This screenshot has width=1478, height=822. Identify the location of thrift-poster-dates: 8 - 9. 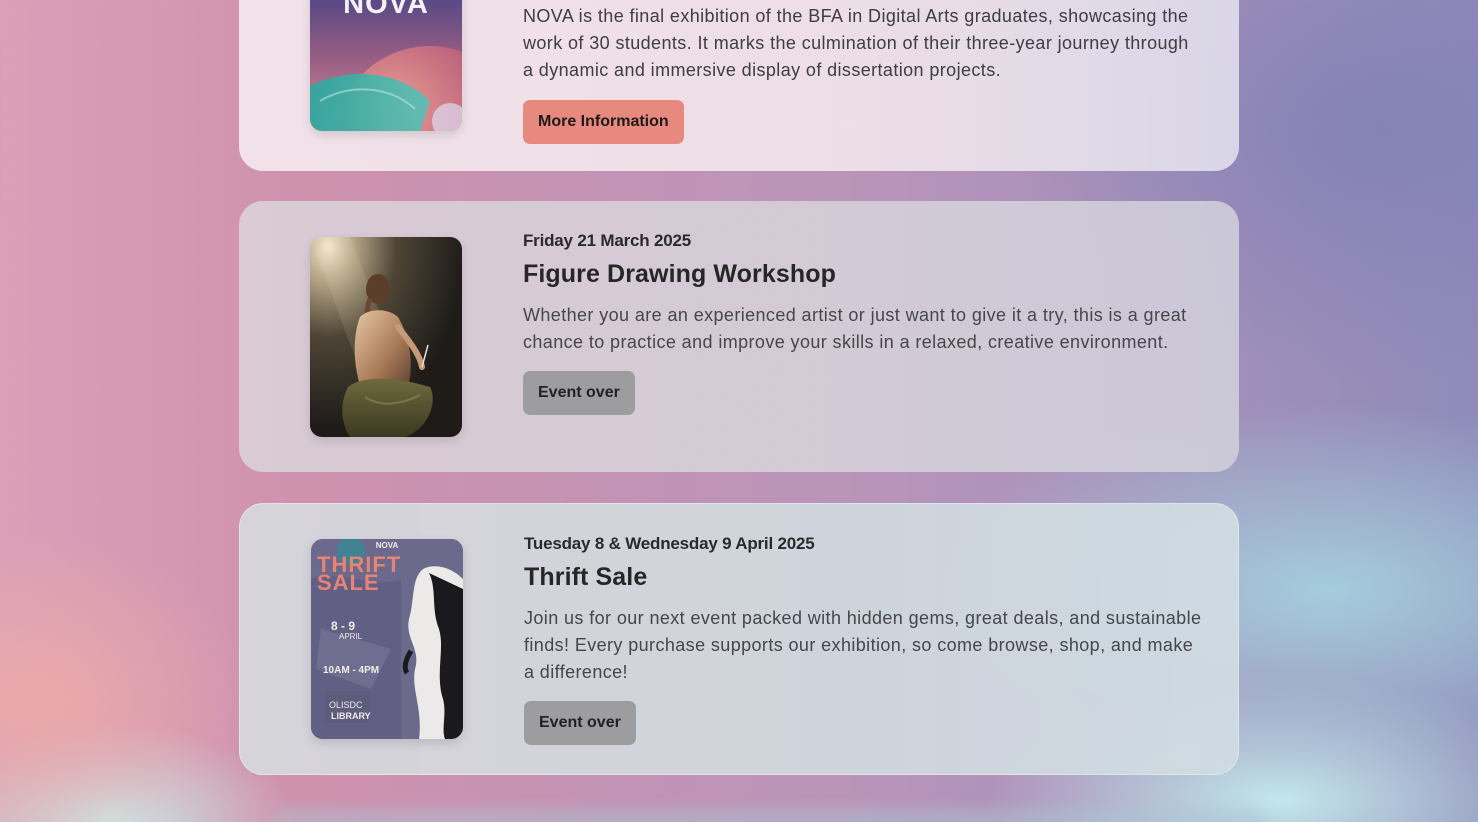
(343, 626).